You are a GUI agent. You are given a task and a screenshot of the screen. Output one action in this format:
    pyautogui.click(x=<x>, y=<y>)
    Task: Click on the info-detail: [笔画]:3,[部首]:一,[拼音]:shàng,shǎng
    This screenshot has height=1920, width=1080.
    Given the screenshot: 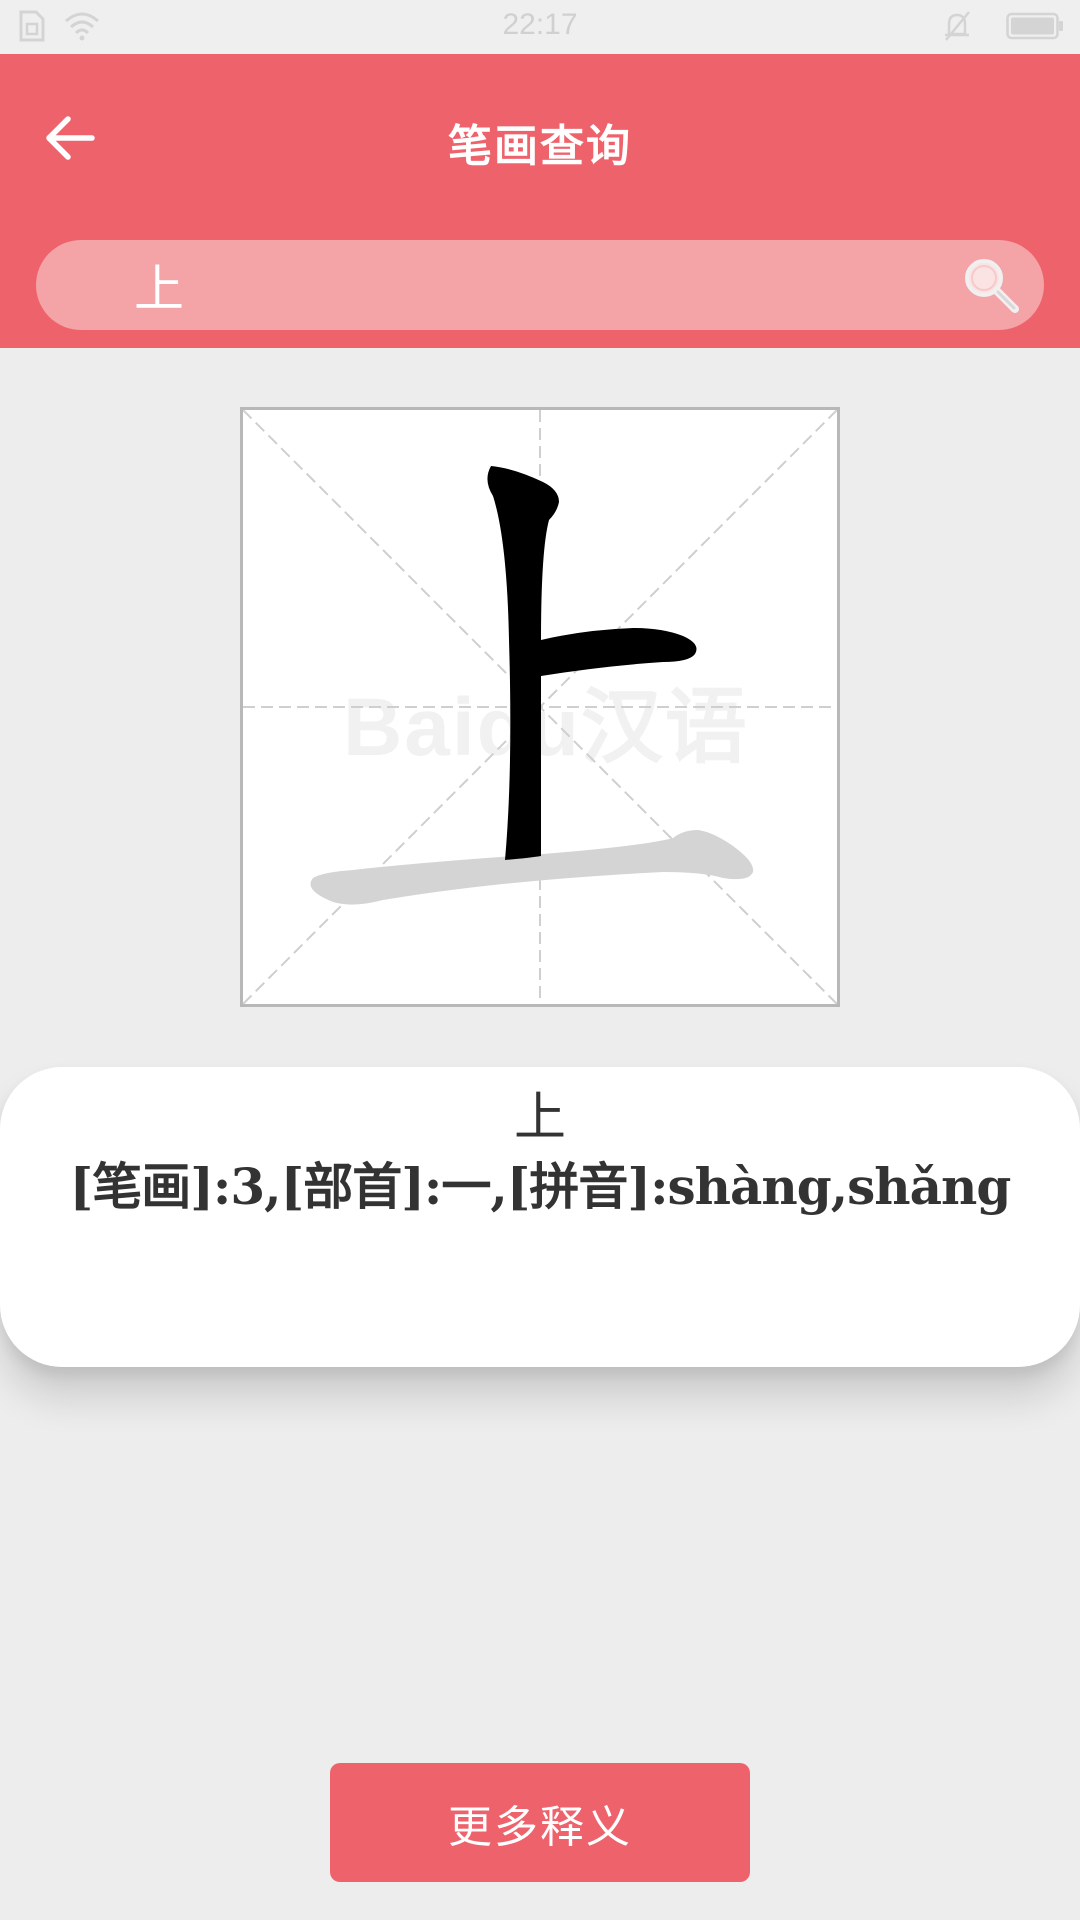 What is the action you would take?
    pyautogui.click(x=540, y=1186)
    